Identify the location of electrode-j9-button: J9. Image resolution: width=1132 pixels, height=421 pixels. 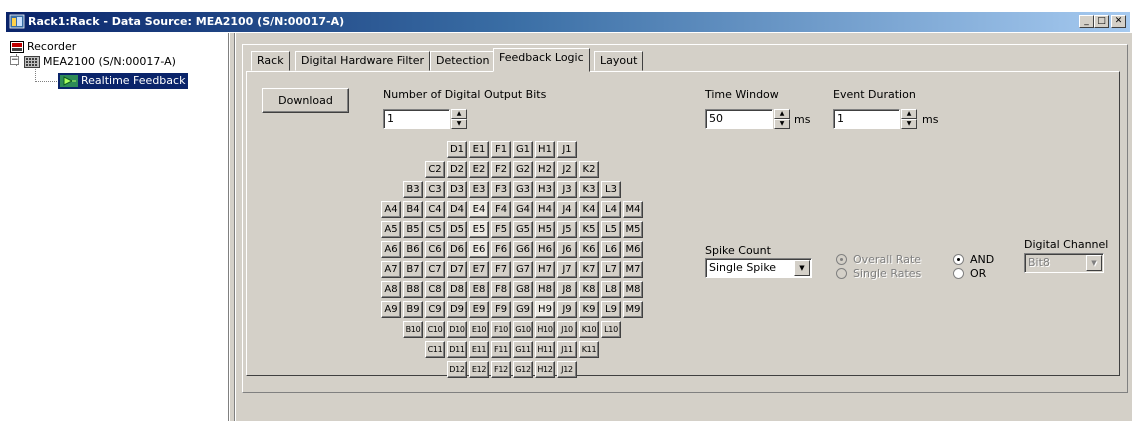
(567, 309).